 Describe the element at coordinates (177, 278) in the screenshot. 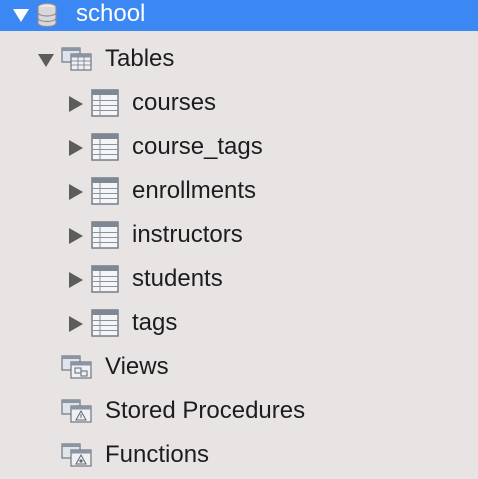

I see `table-name: students` at that location.